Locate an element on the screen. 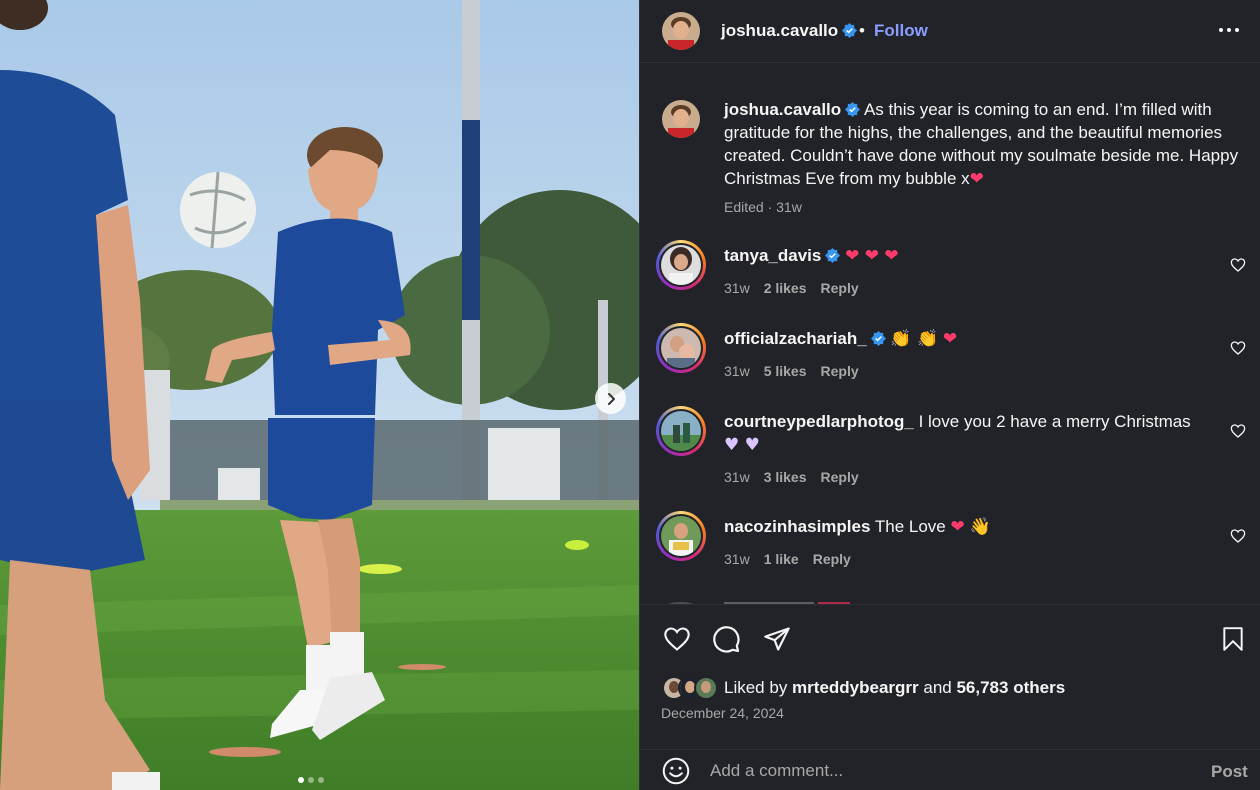  comment-emojis: ♥ ♥ is located at coordinates (742, 445).